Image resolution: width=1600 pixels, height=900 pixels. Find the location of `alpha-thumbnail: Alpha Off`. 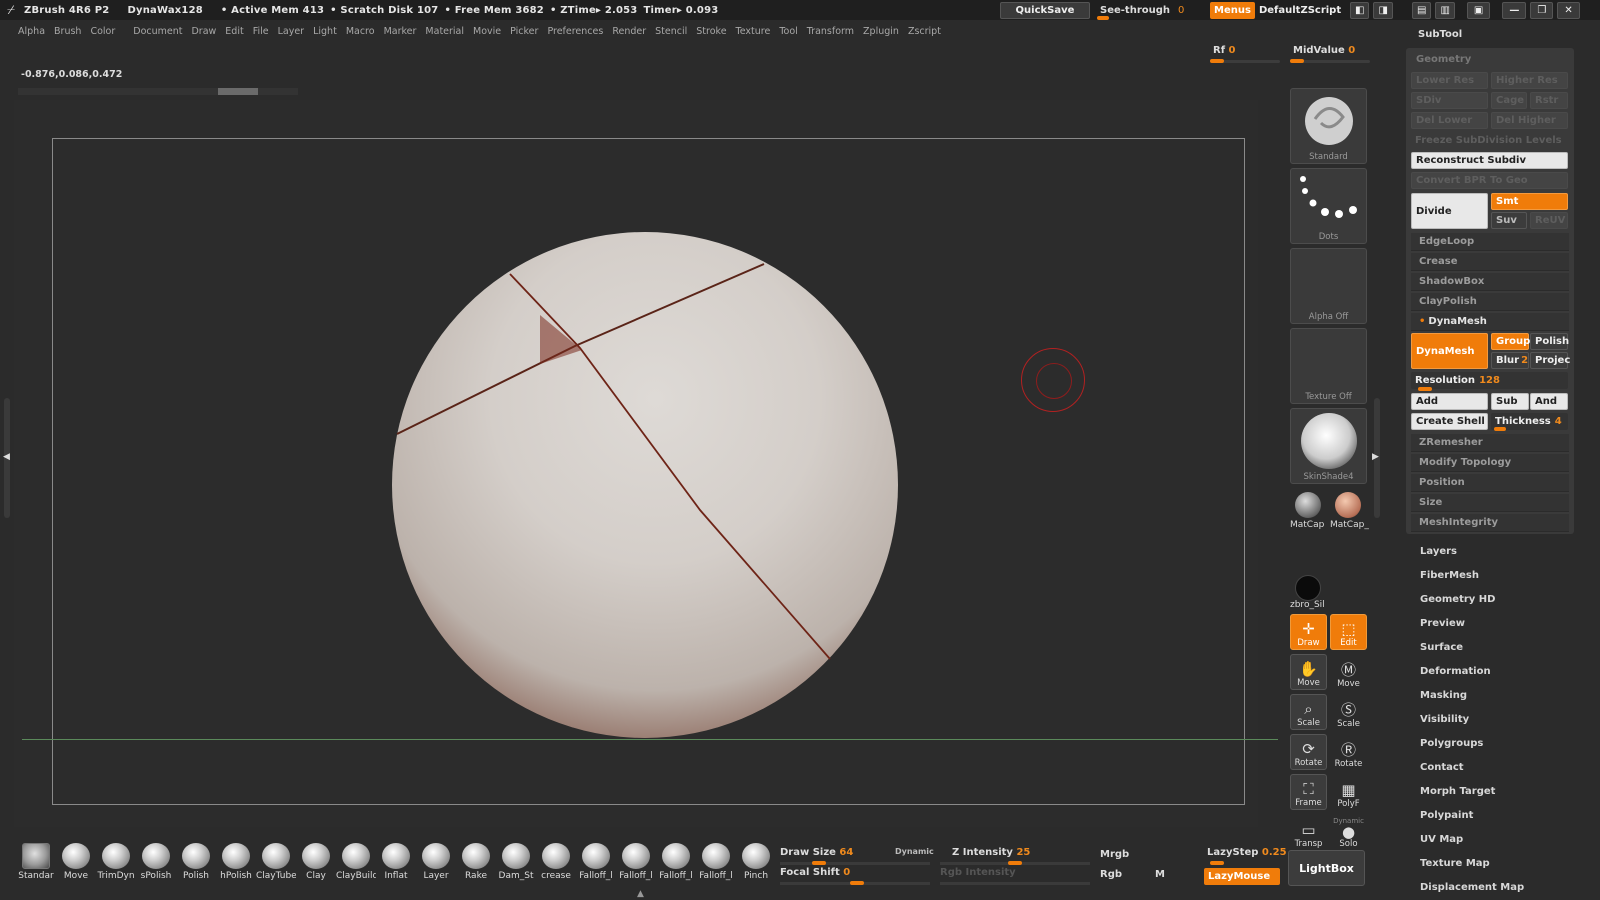

alpha-thumbnail: Alpha Off is located at coordinates (1328, 286).